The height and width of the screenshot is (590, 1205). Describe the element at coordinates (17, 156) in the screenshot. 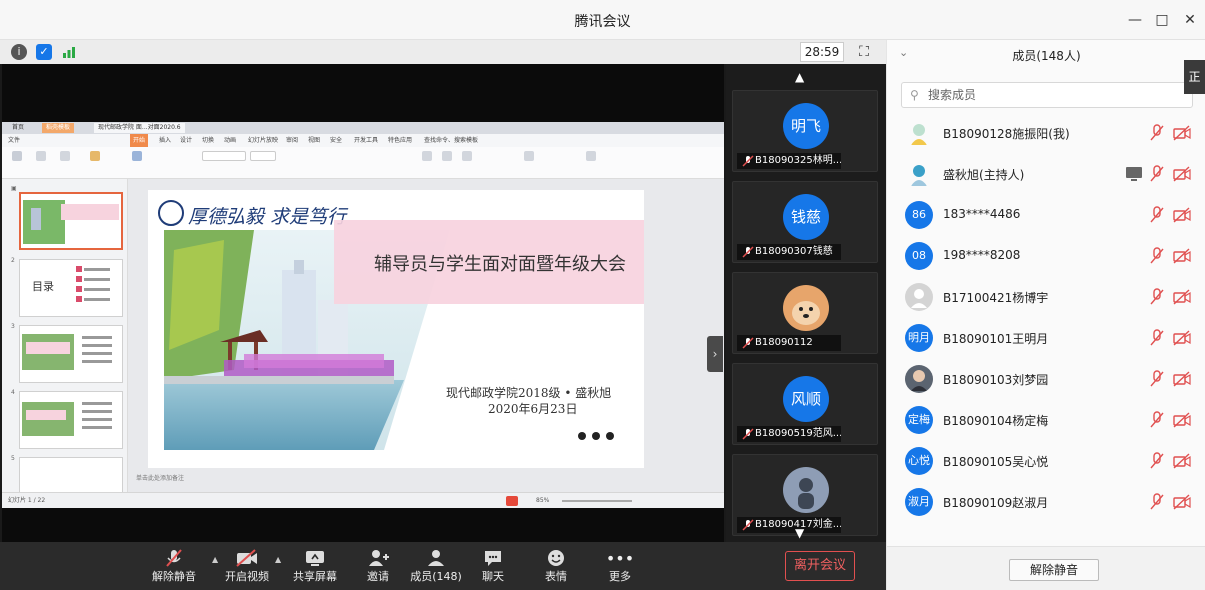

I see `paste-icon` at that location.